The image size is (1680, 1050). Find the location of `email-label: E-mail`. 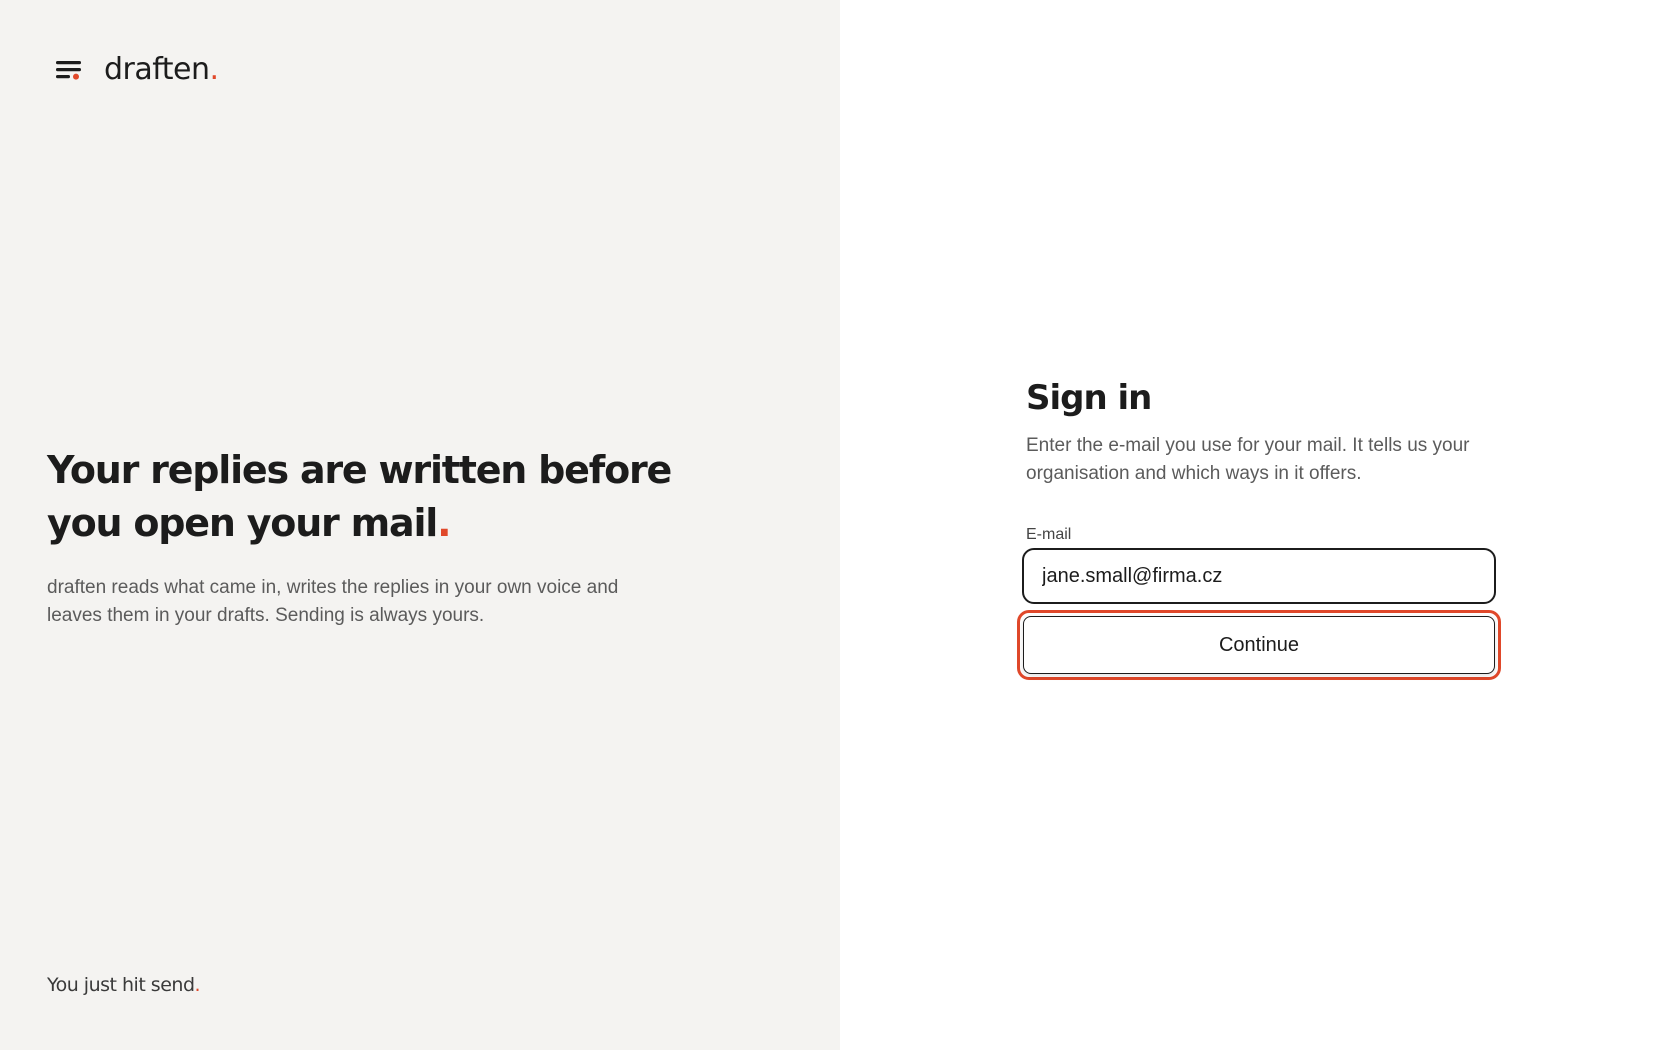

email-label: E-mail is located at coordinates (1049, 534).